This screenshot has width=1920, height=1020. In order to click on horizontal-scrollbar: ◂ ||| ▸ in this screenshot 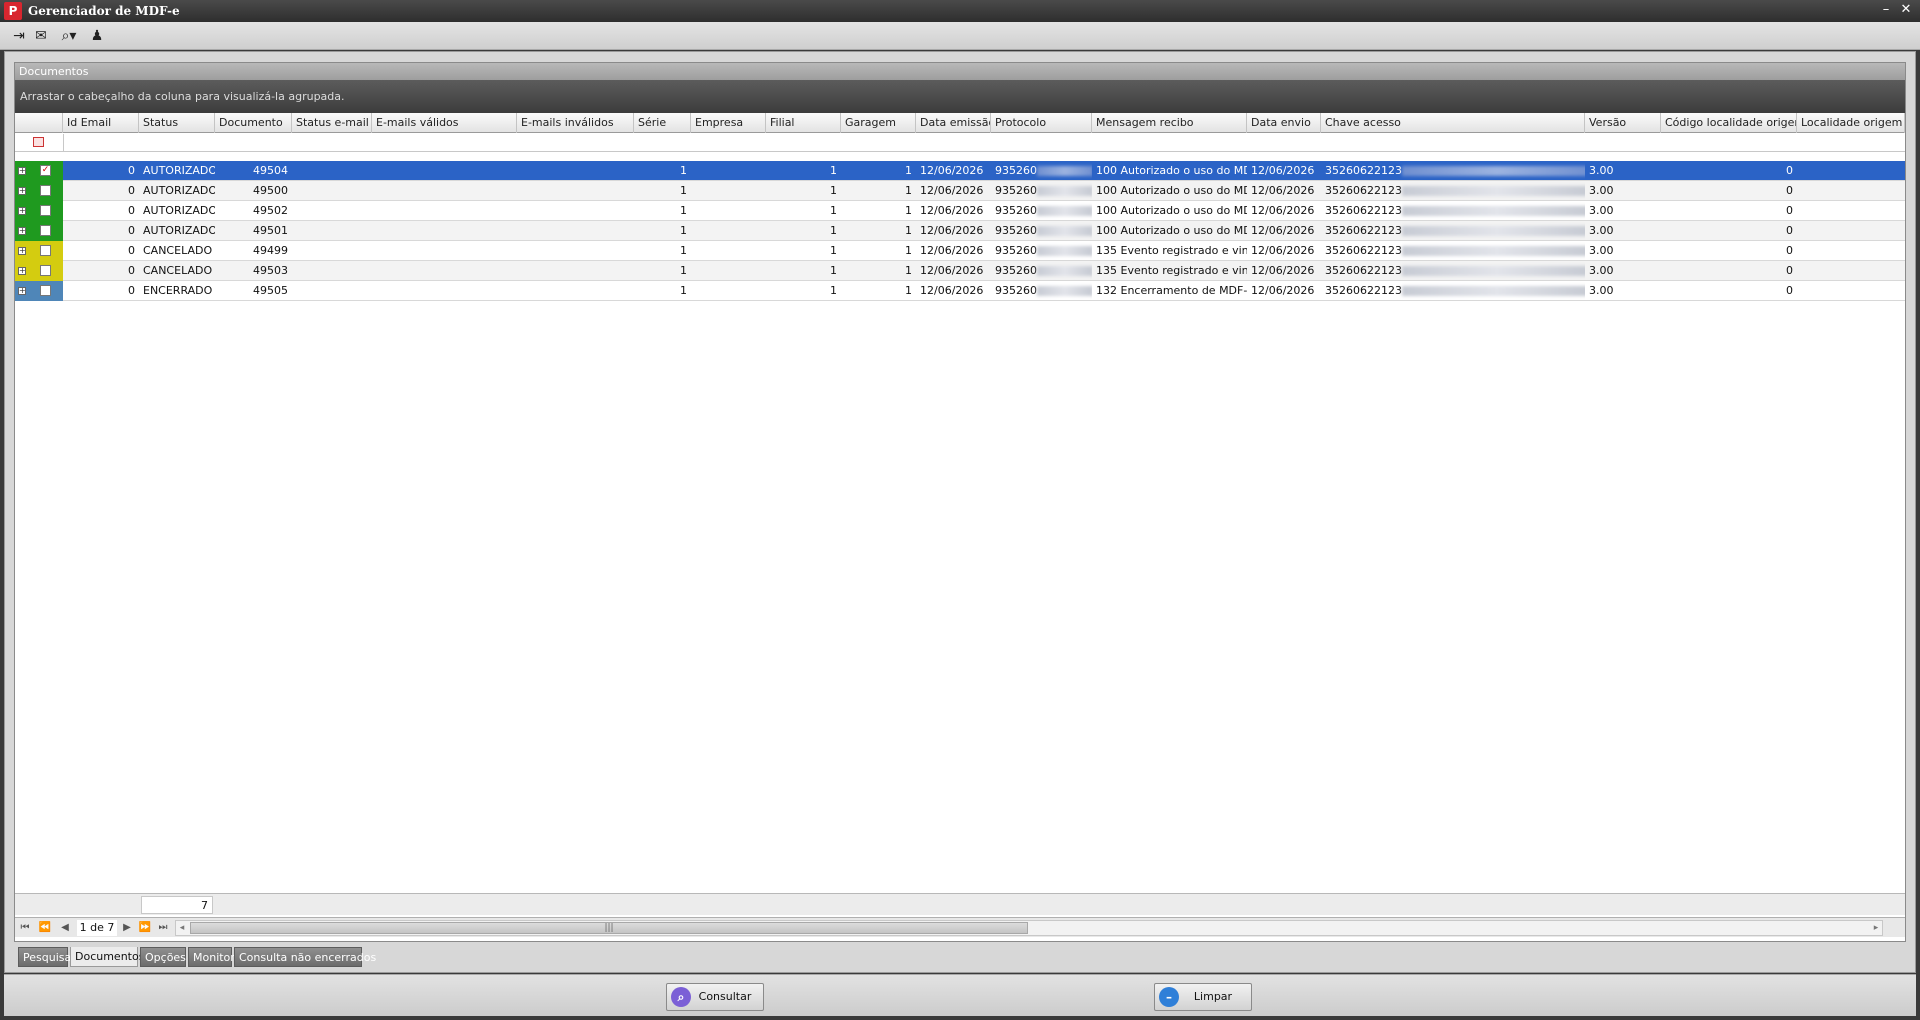, I will do `click(1029, 928)`.